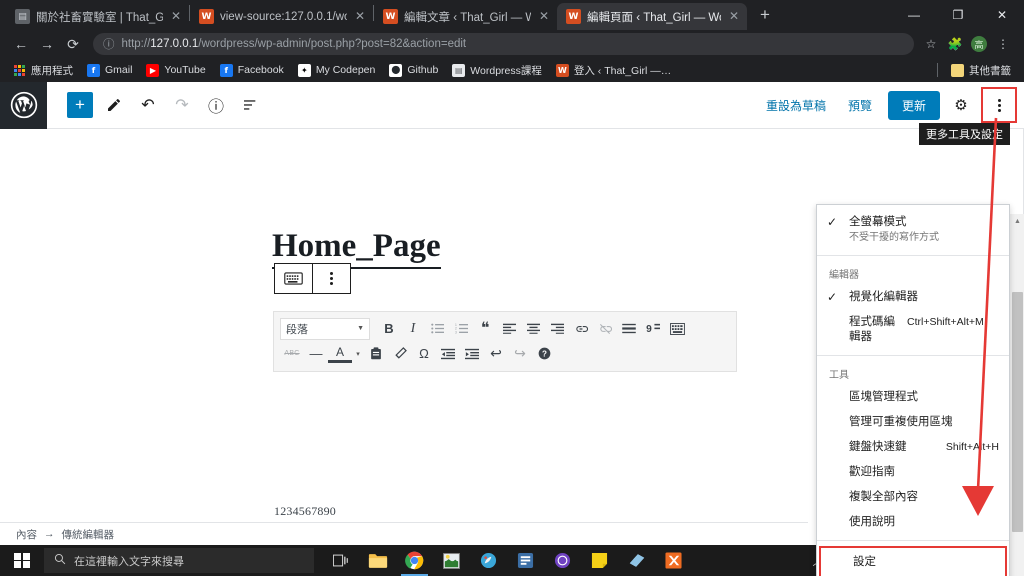 This screenshot has height=576, width=1024. Describe the element at coordinates (497, 70) in the screenshot. I see `bookmark-wordpress-course: ▤ Wordpress課程` at that location.